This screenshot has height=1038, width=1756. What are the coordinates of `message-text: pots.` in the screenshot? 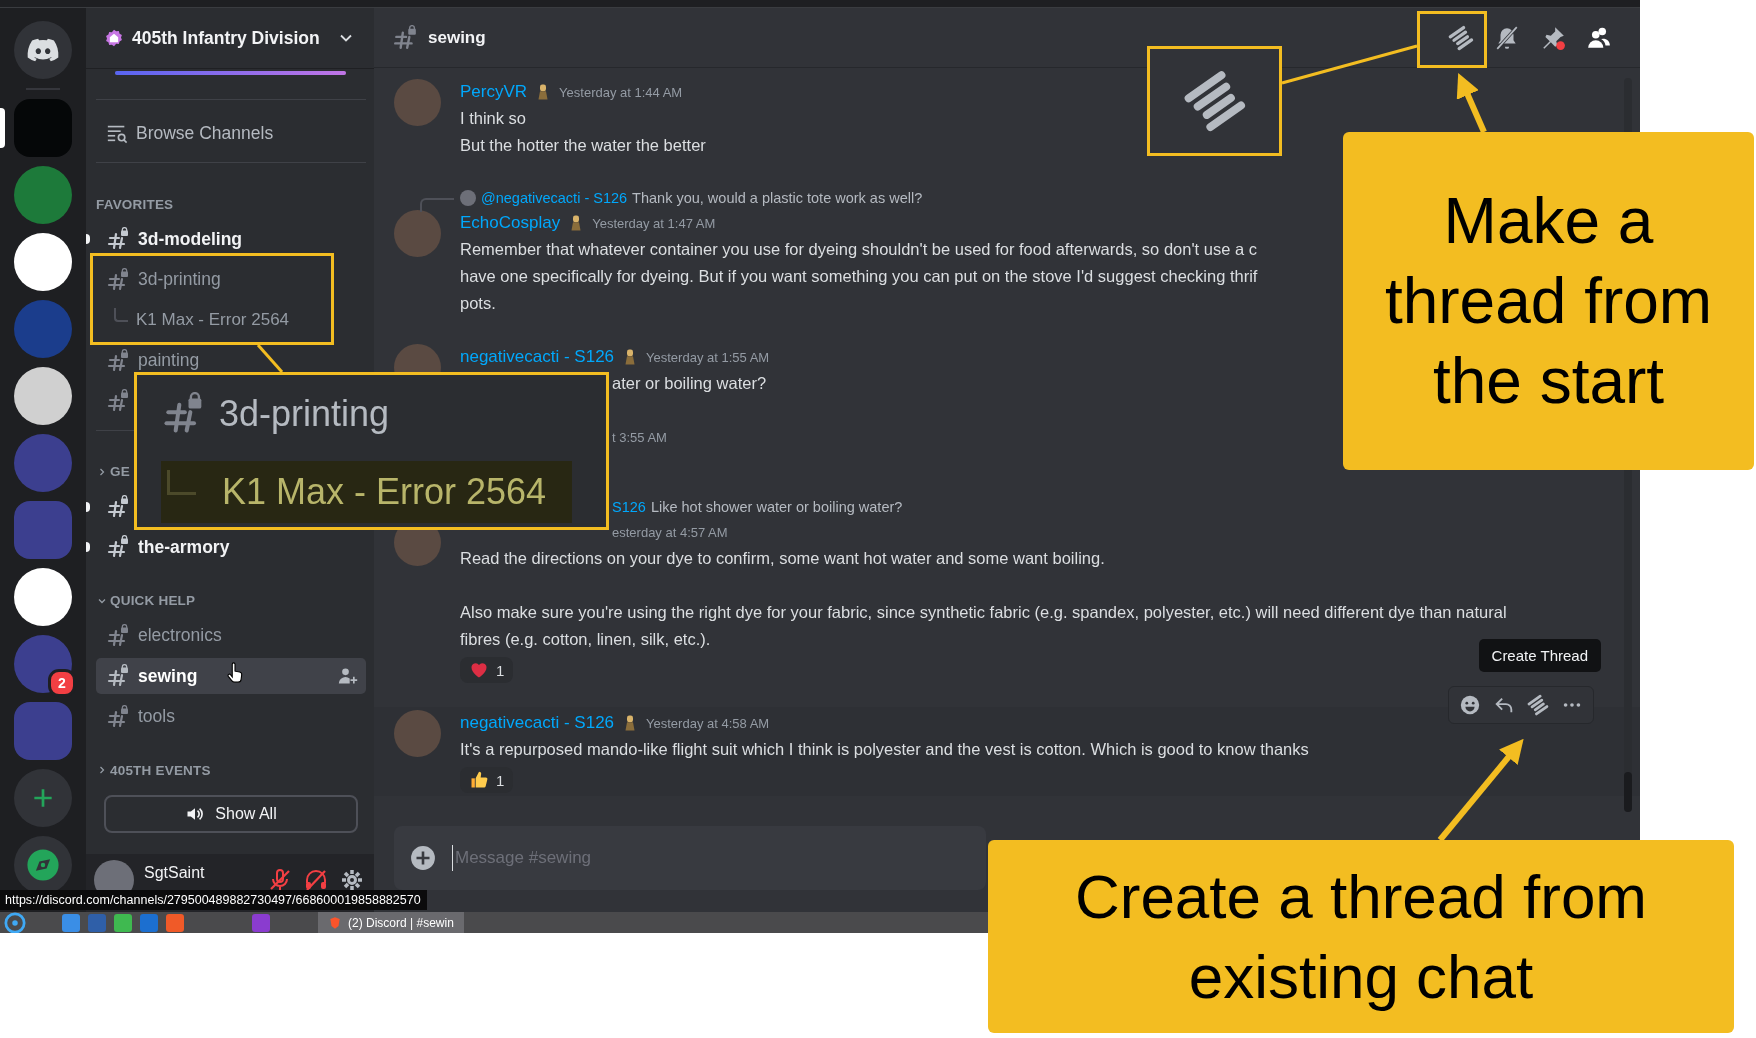 It's located at (478, 303).